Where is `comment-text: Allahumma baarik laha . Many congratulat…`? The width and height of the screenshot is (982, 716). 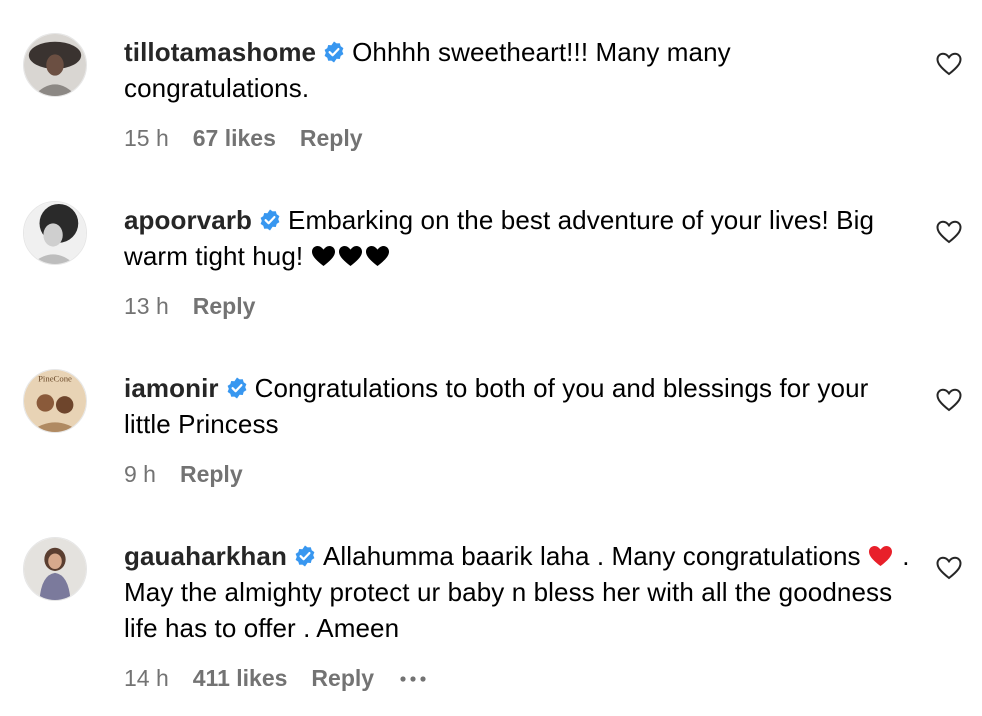 comment-text: Allahumma baarik laha . Many congratulat… is located at coordinates (591, 556).